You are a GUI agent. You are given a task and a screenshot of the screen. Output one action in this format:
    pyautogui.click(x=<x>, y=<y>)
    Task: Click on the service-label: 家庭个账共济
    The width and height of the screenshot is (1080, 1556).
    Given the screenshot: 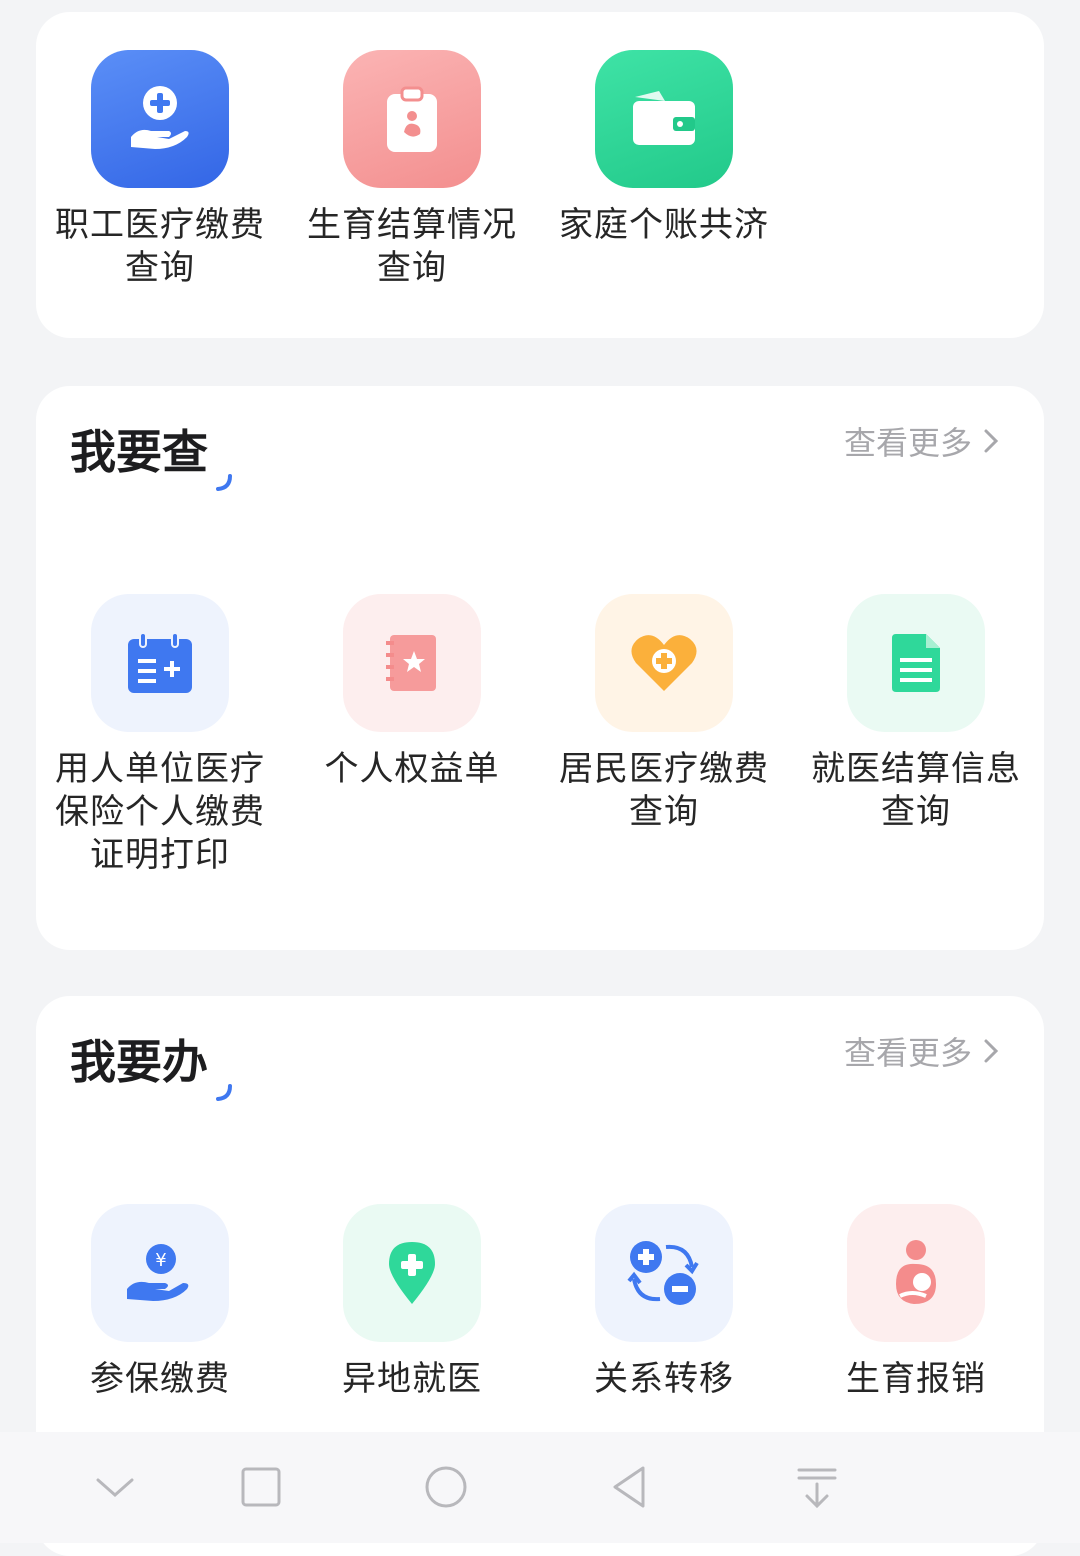 What is the action you would take?
    pyautogui.click(x=664, y=225)
    